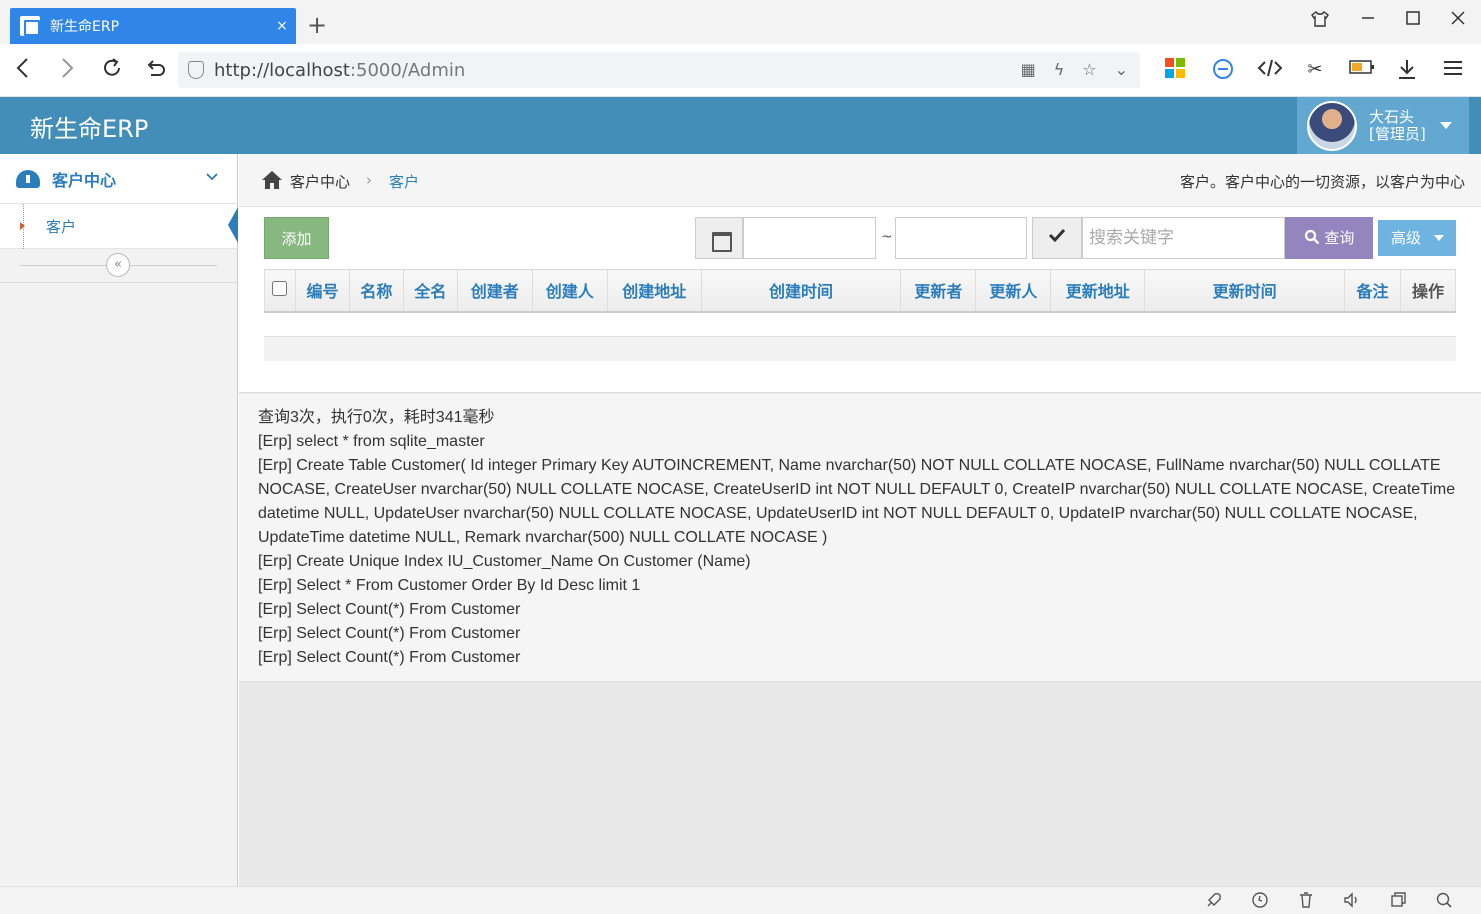 Image resolution: width=1481 pixels, height=914 pixels. Describe the element at coordinates (740, 22) in the screenshot. I see `browser-tab-bar: 新生命ERP × +` at that location.